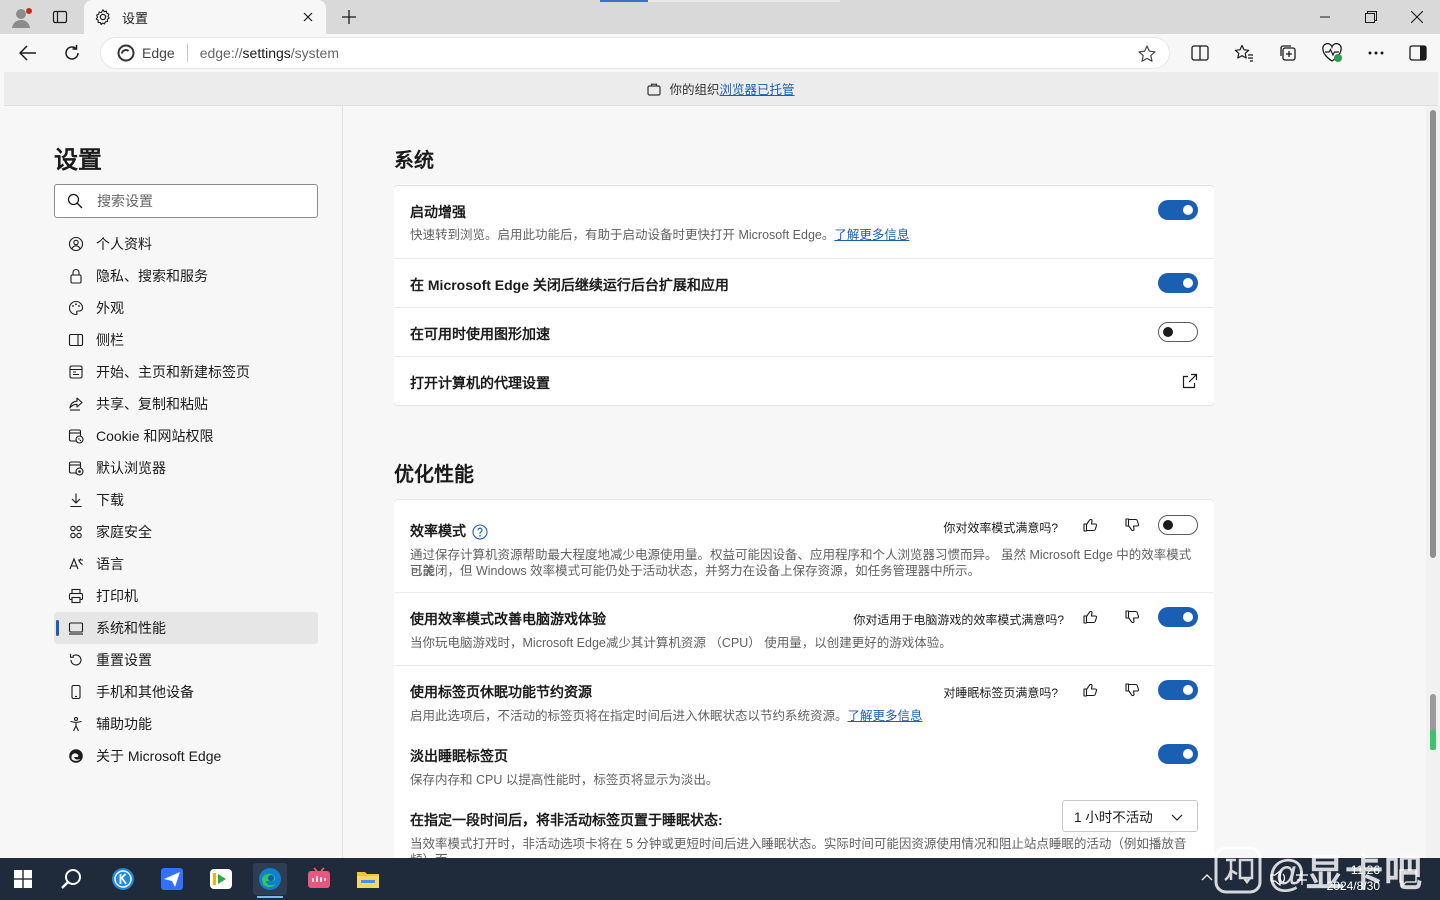 The image size is (1440, 900). I want to click on sidebar-item-browser: 默认浏览器, so click(186, 468).